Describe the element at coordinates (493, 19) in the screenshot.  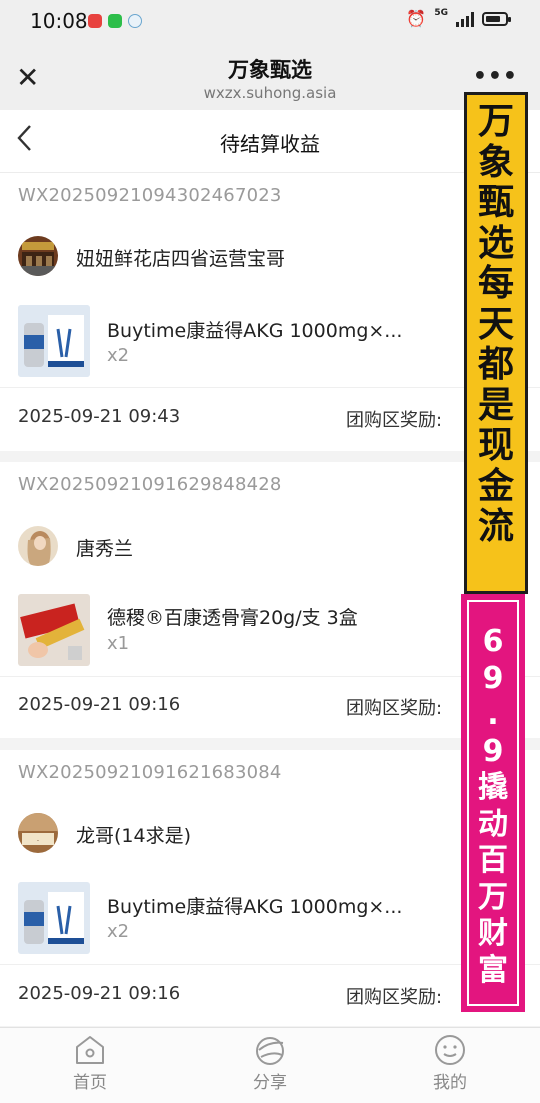
I see `battery-level` at that location.